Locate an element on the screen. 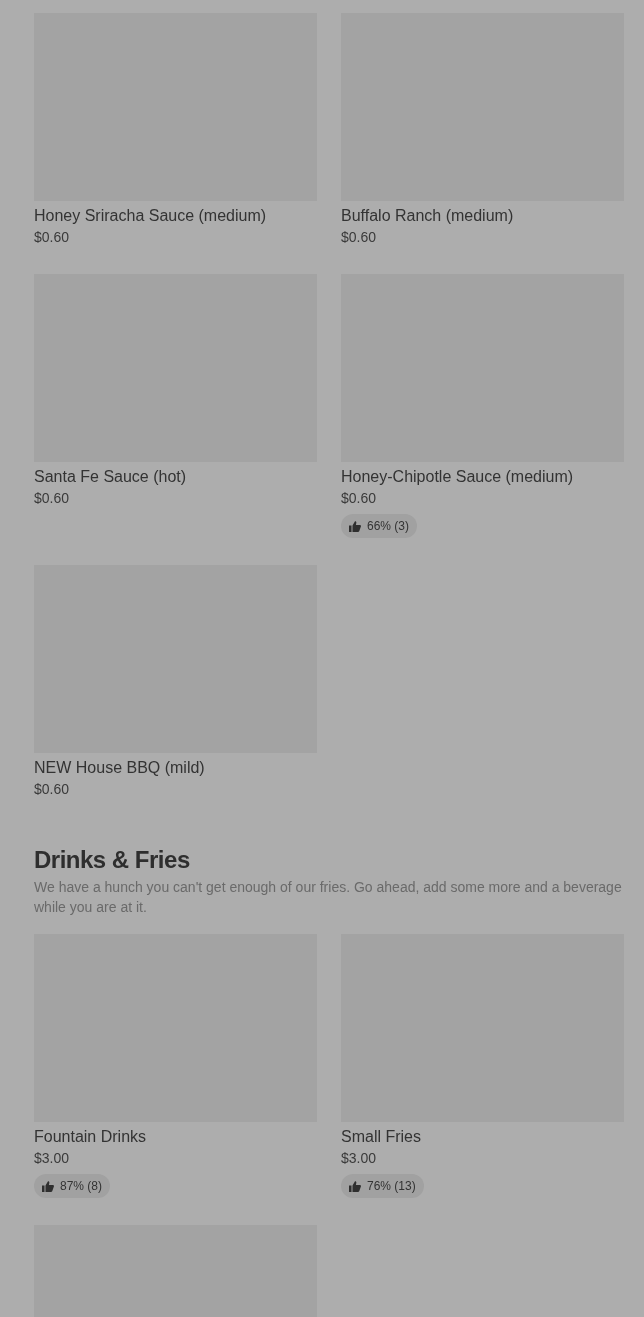 This screenshot has width=644, height=1317. item-name: Honey Sriracha Sauce (medium) is located at coordinates (175, 216).